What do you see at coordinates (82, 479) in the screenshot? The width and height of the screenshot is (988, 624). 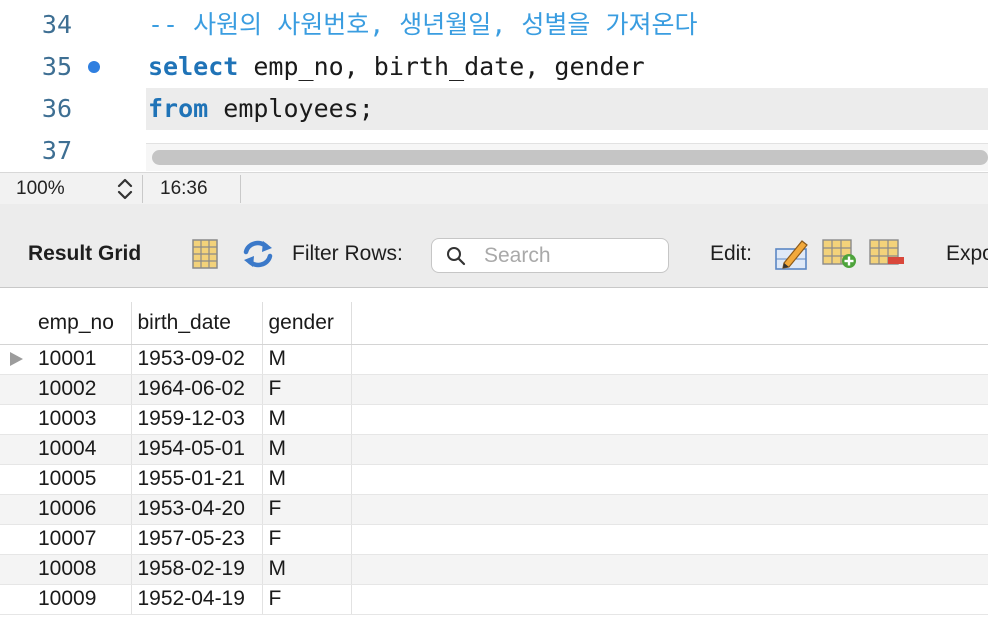 I see `cell-emp-no: 10005` at bounding box center [82, 479].